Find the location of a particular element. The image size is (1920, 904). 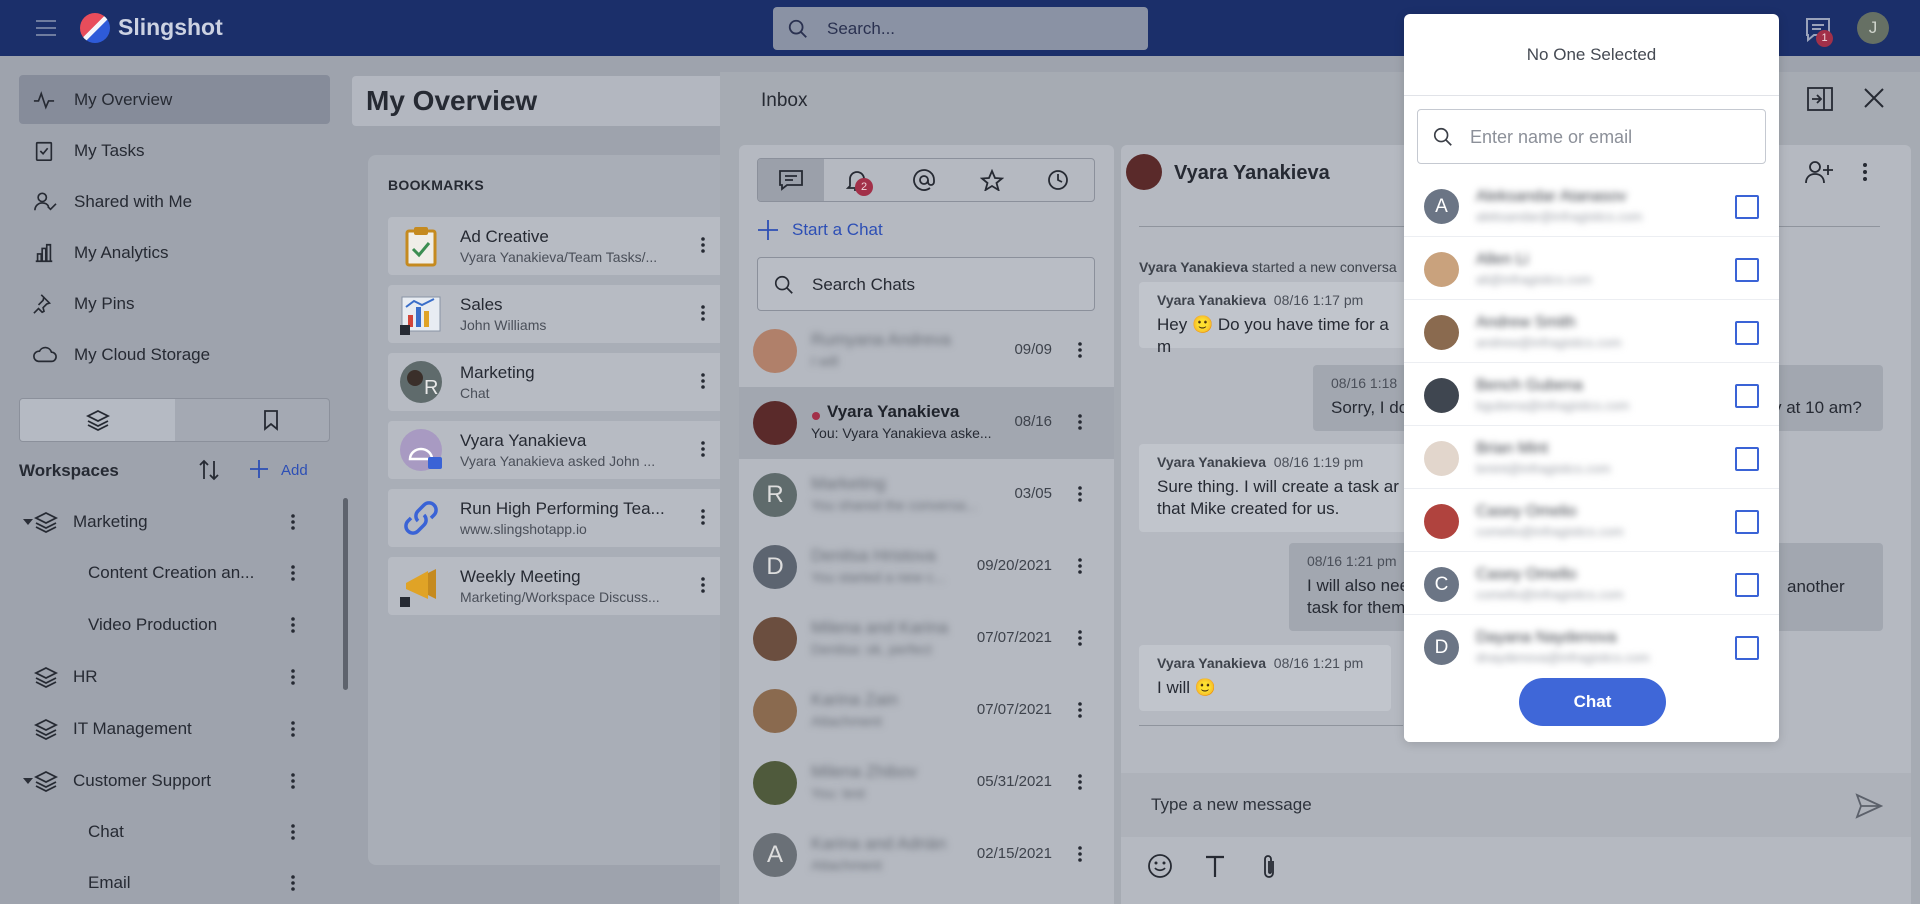

chat-date: 02/15/2021 is located at coordinates (1014, 853).